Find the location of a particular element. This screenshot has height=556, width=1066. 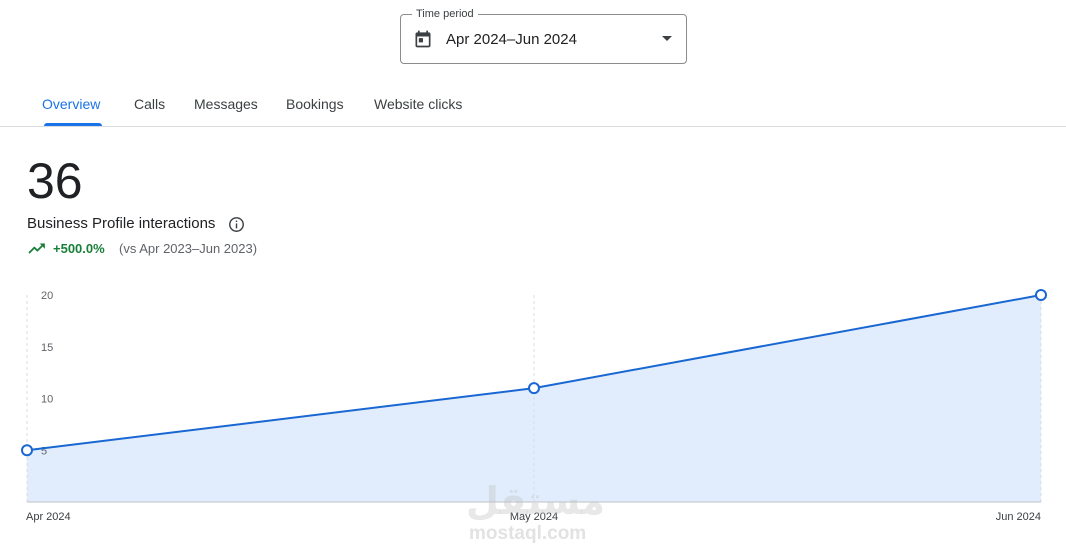

active-tab-indicator is located at coordinates (73, 124).